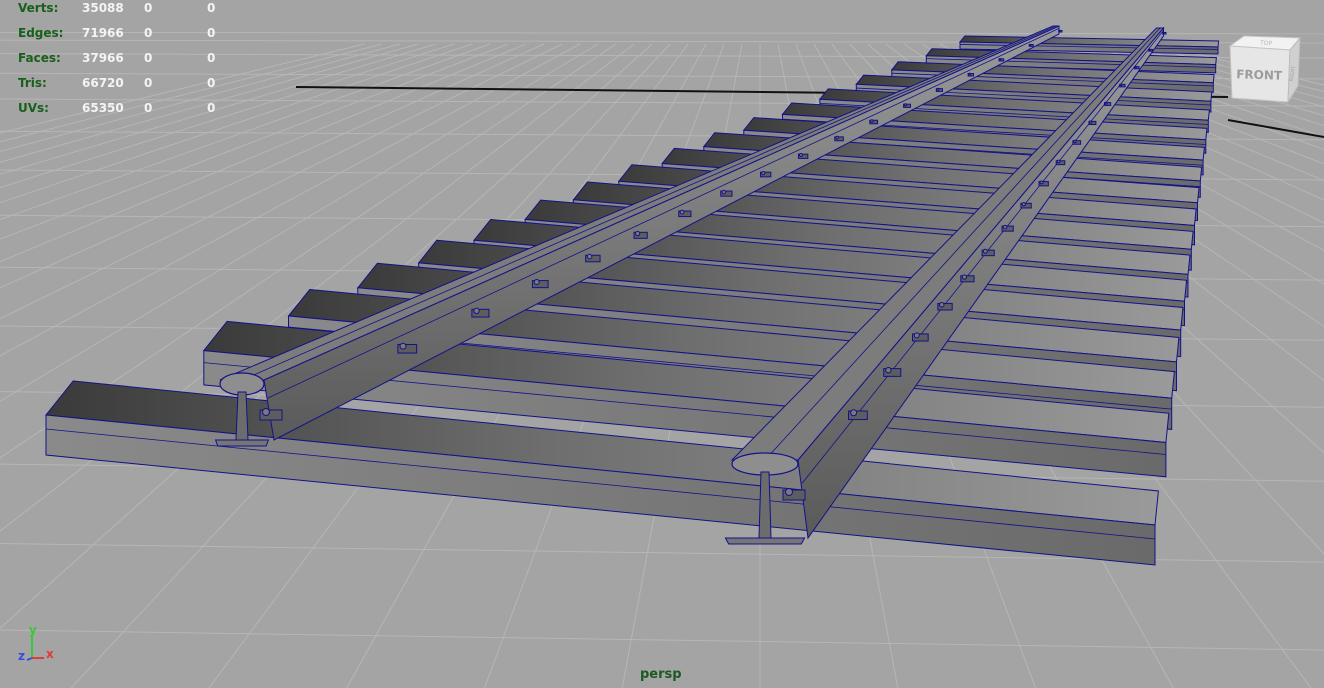 Image resolution: width=1324 pixels, height=688 pixels. What do you see at coordinates (50, 654) in the screenshot?
I see `x-axis-label: x` at bounding box center [50, 654].